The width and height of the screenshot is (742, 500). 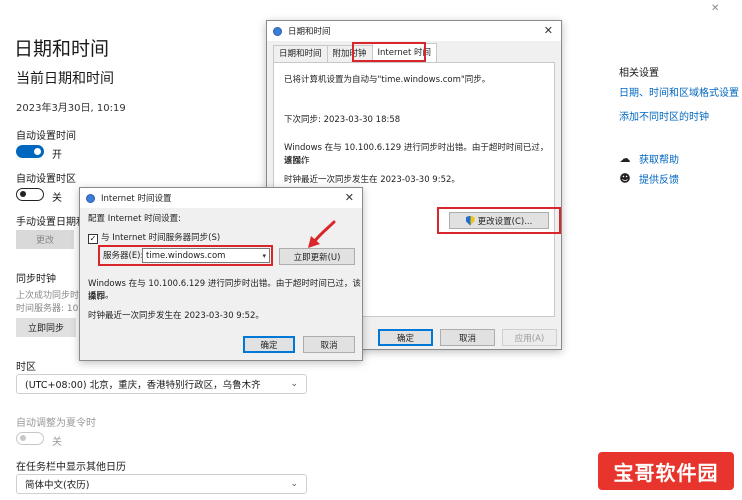 I want to click on time-server-text: 时间服务器: 10., so click(x=49, y=309).